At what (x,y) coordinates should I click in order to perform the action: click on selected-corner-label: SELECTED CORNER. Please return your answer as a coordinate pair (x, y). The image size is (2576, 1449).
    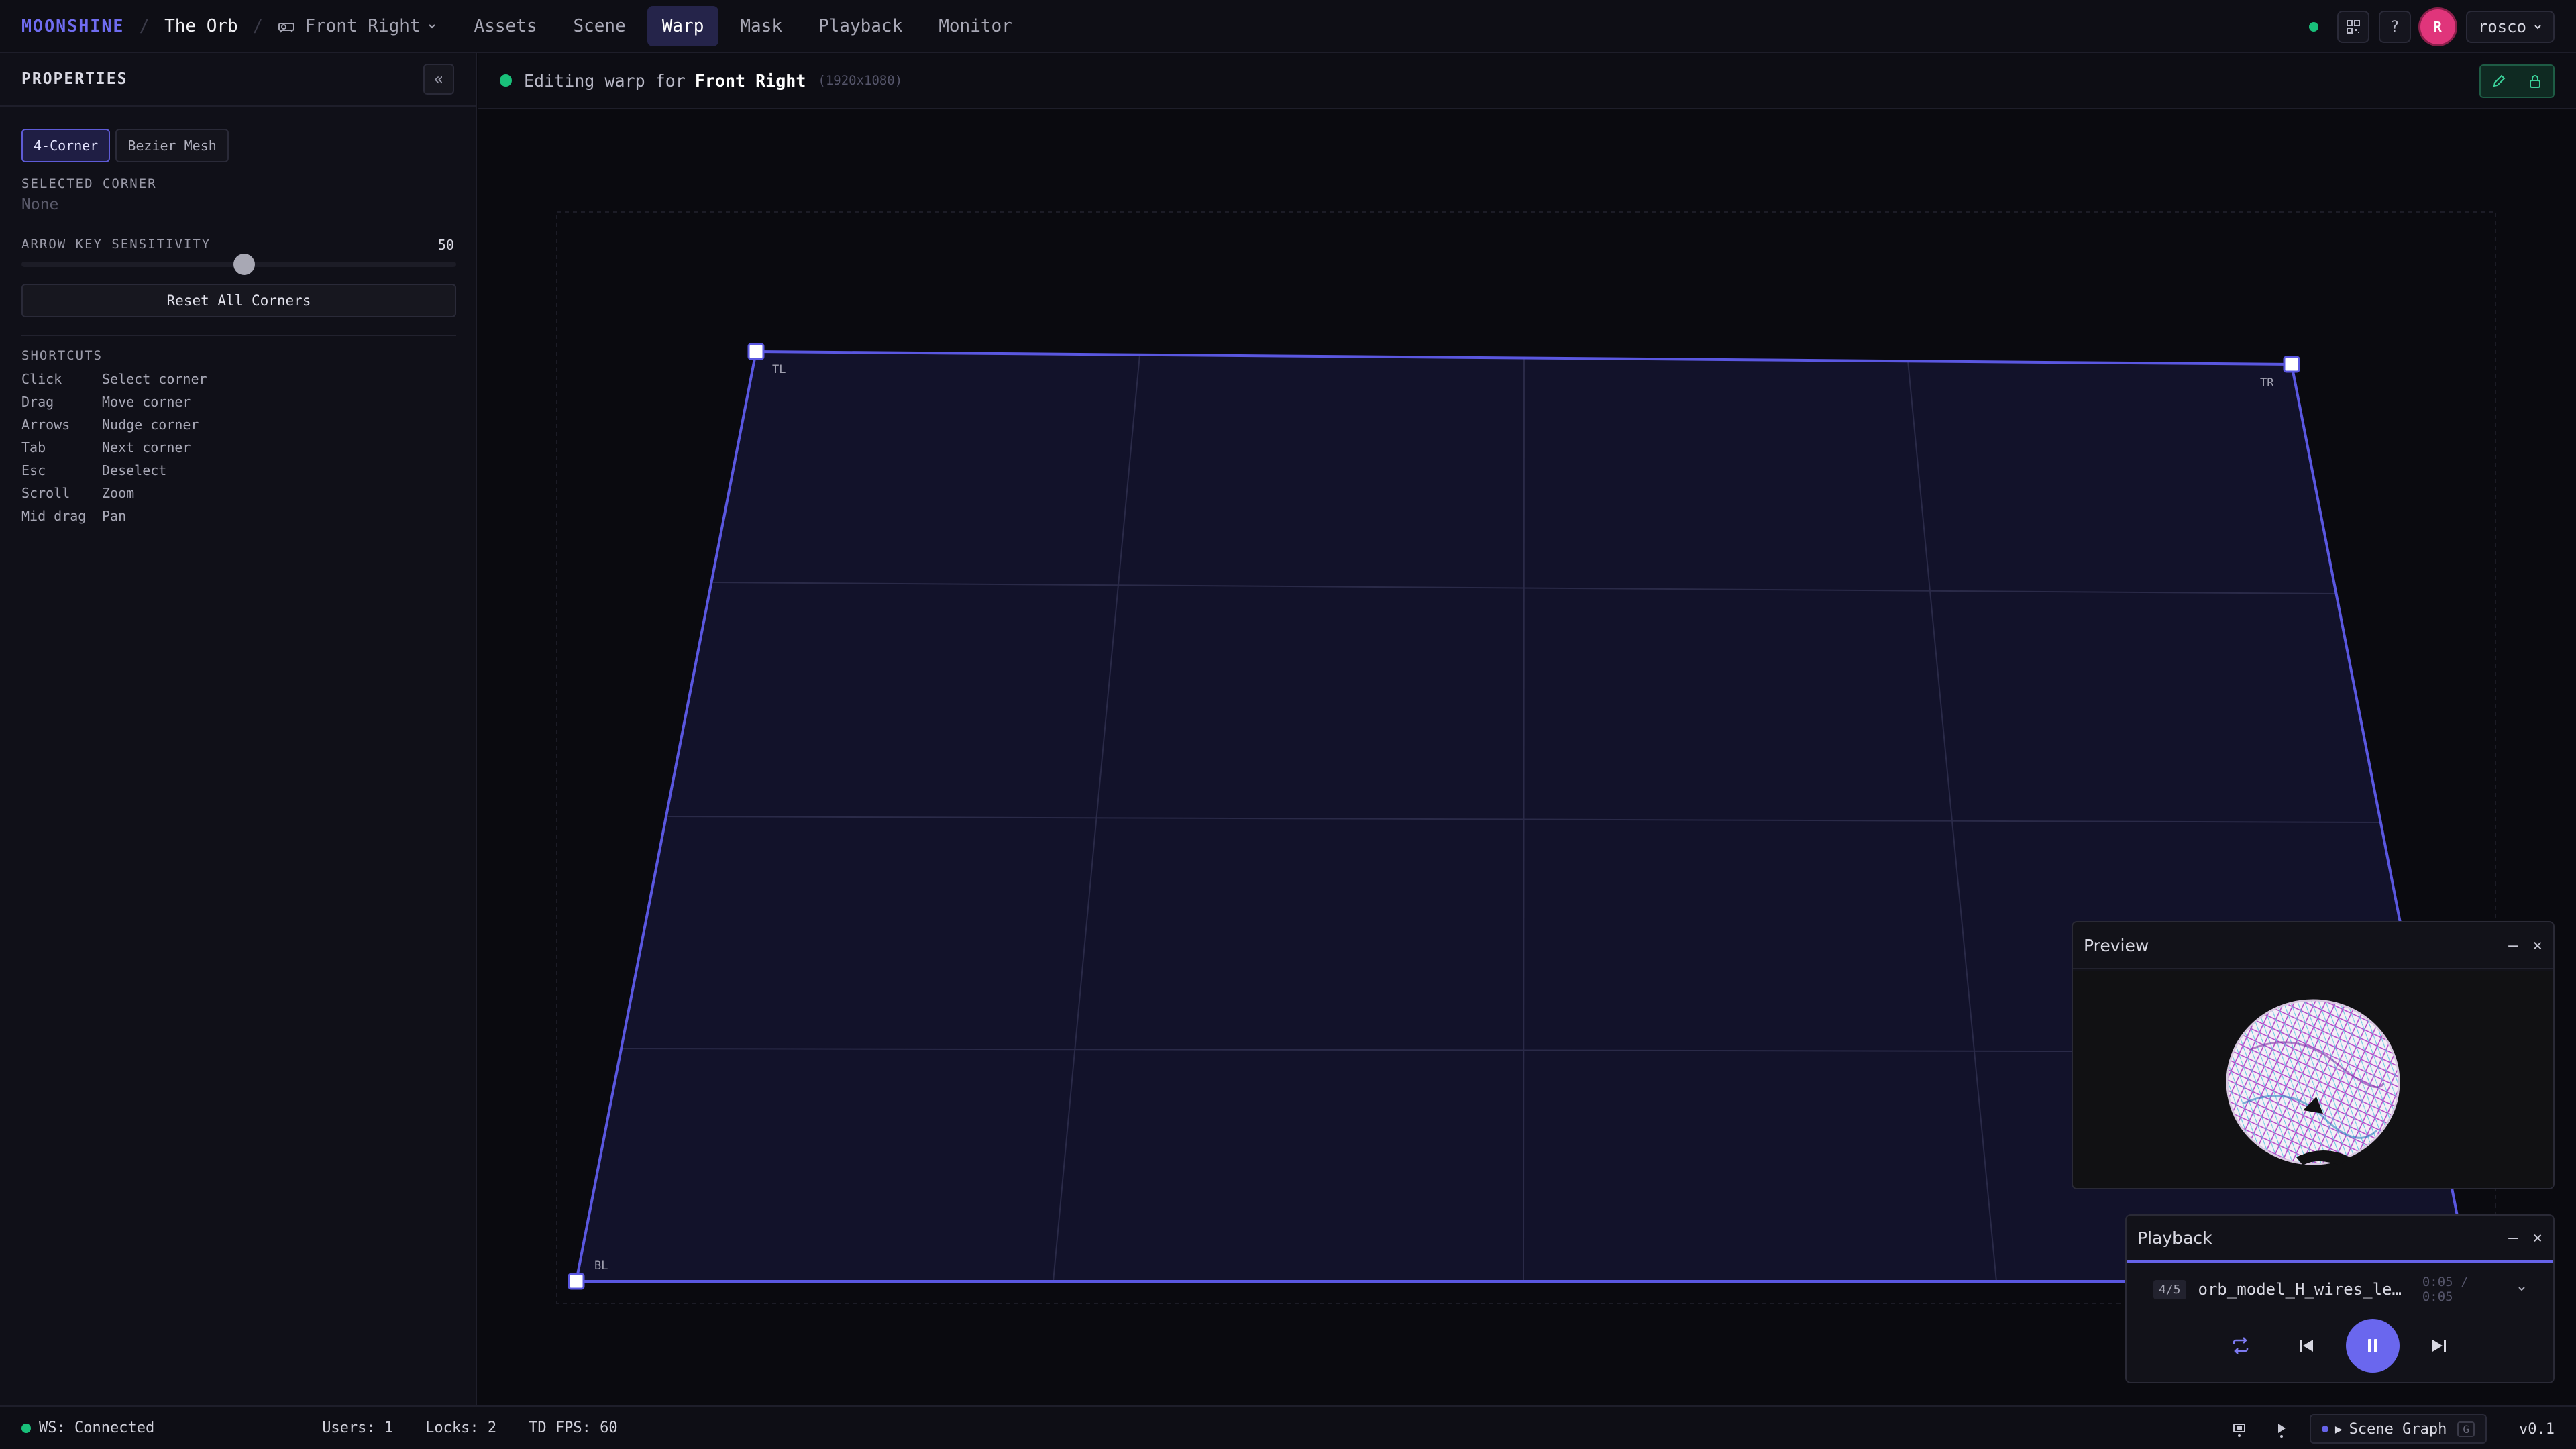
    Looking at the image, I should click on (89, 183).